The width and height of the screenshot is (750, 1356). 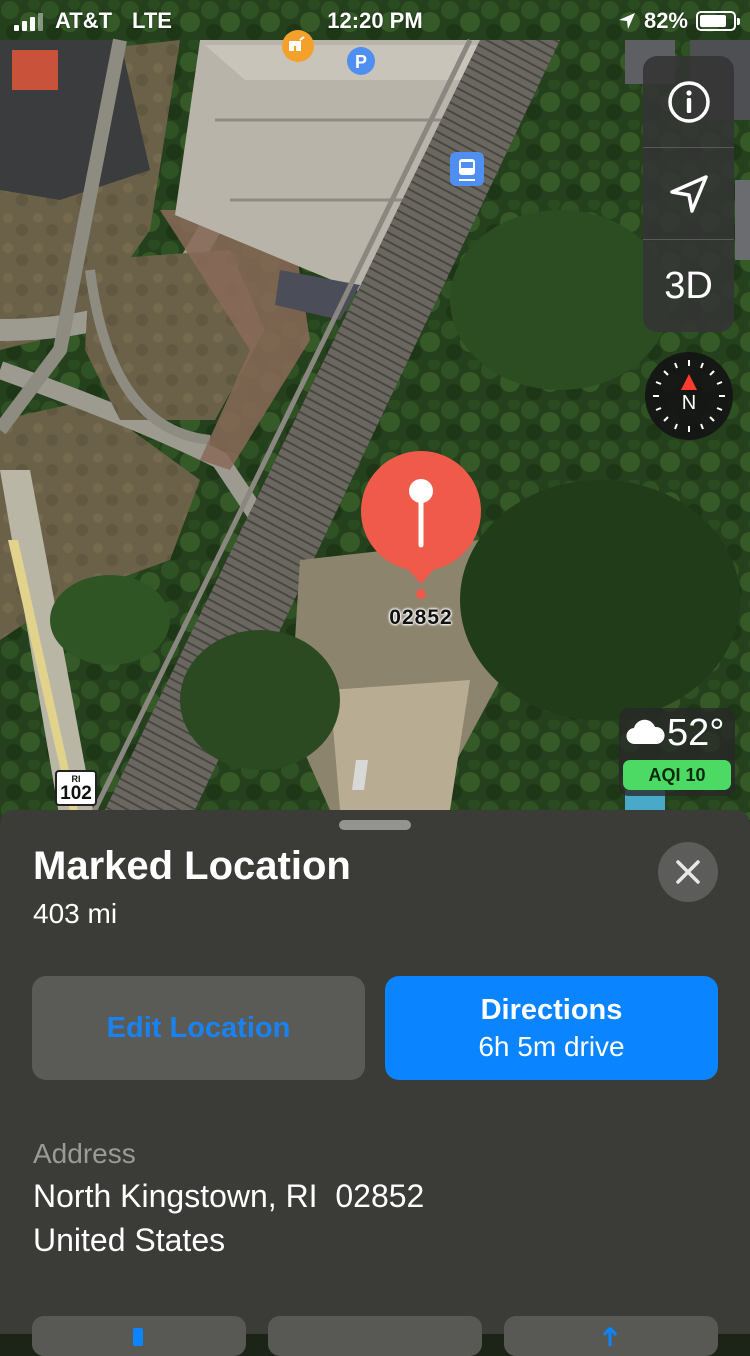 What do you see at coordinates (75, 913) in the screenshot?
I see `place-distance: 403 mi` at bounding box center [75, 913].